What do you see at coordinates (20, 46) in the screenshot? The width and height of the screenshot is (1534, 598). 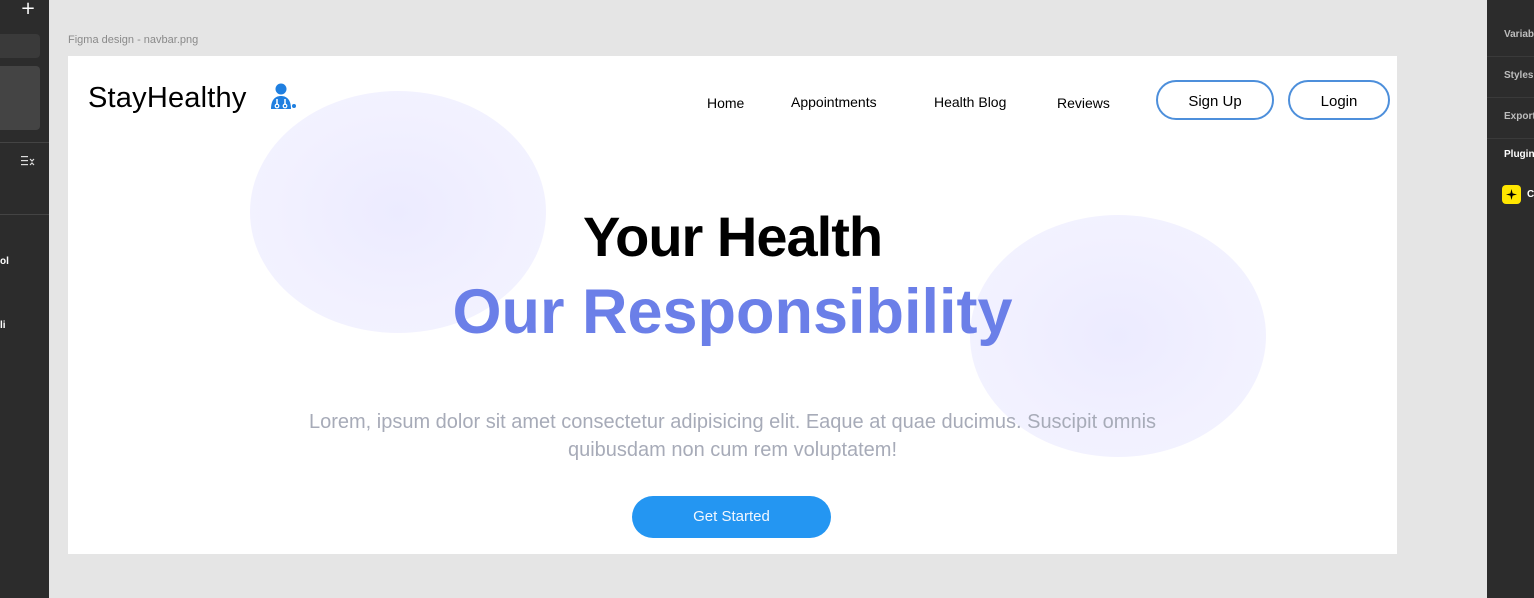 I see `panel-search-field` at bounding box center [20, 46].